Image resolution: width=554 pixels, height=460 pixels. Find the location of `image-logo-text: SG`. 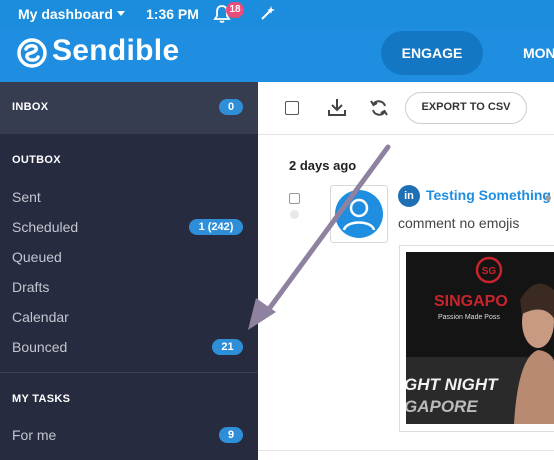

image-logo-text: SG is located at coordinates (489, 271).